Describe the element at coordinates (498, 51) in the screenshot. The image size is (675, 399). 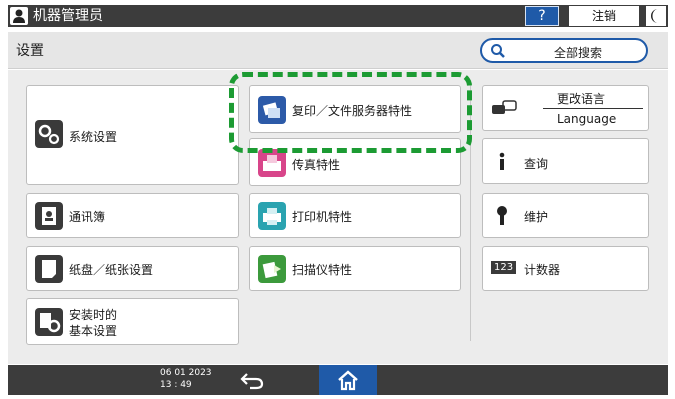
I see `search-icon` at that location.